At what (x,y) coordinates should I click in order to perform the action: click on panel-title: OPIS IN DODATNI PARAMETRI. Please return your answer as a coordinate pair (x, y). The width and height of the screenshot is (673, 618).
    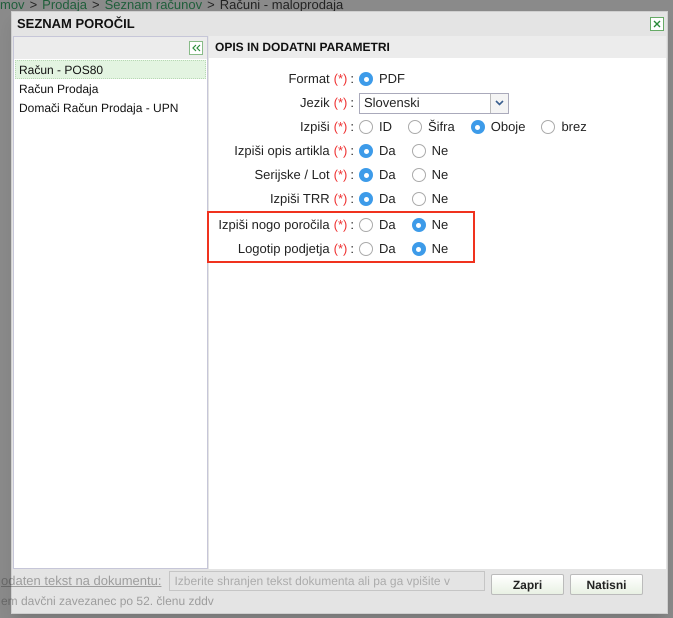
    Looking at the image, I should click on (302, 47).